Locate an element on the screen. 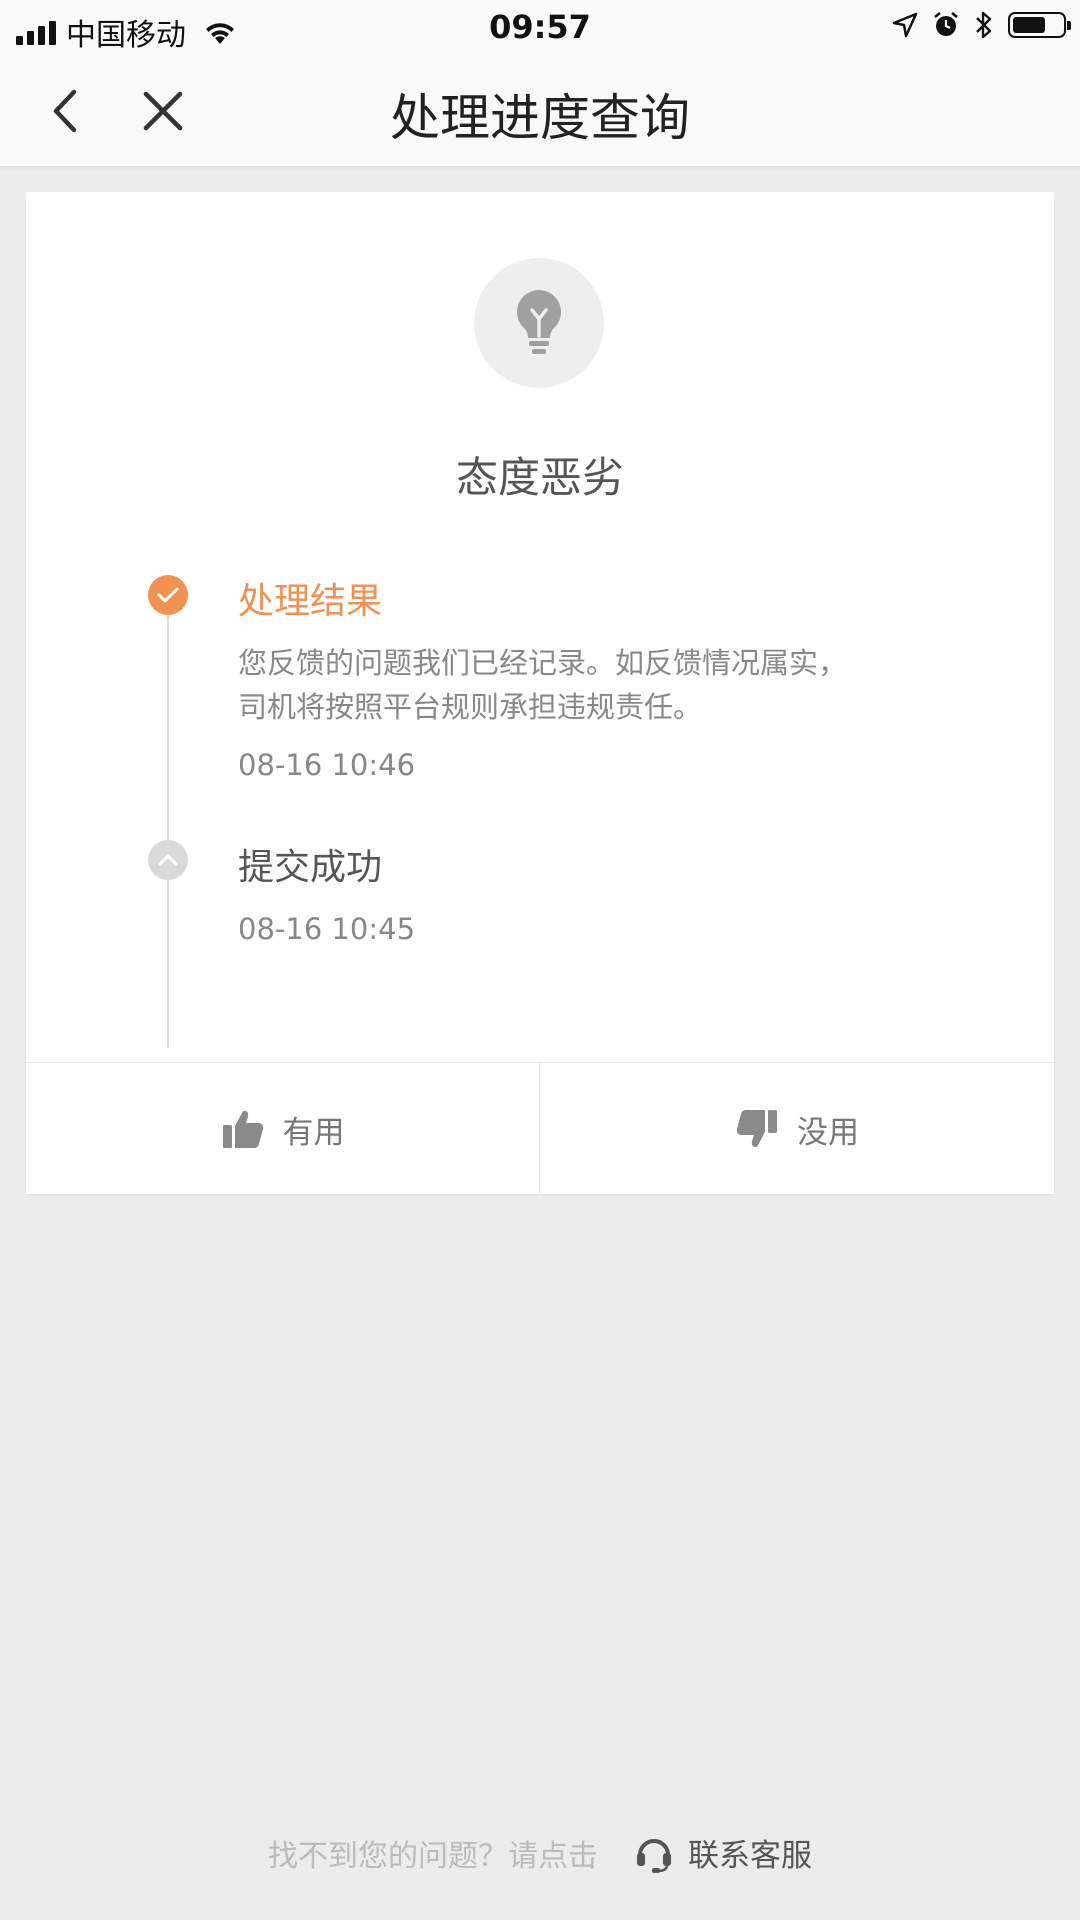 The image size is (1080, 1920). thumbs-up-icon is located at coordinates (242, 1129).